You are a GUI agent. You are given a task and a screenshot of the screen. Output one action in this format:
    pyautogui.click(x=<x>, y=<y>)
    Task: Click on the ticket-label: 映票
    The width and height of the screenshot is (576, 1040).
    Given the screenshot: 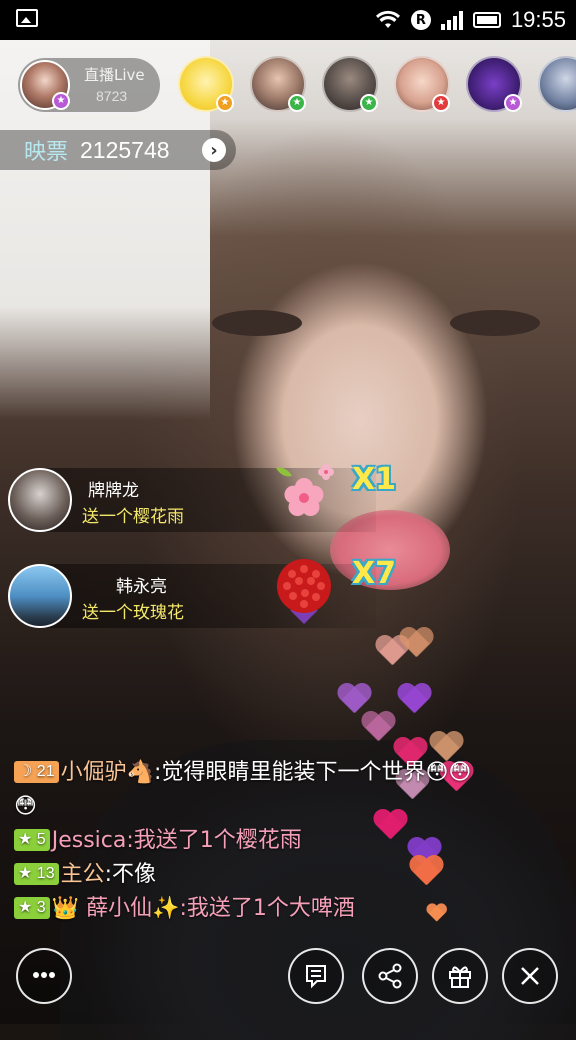 What is the action you would take?
    pyautogui.click(x=46, y=152)
    